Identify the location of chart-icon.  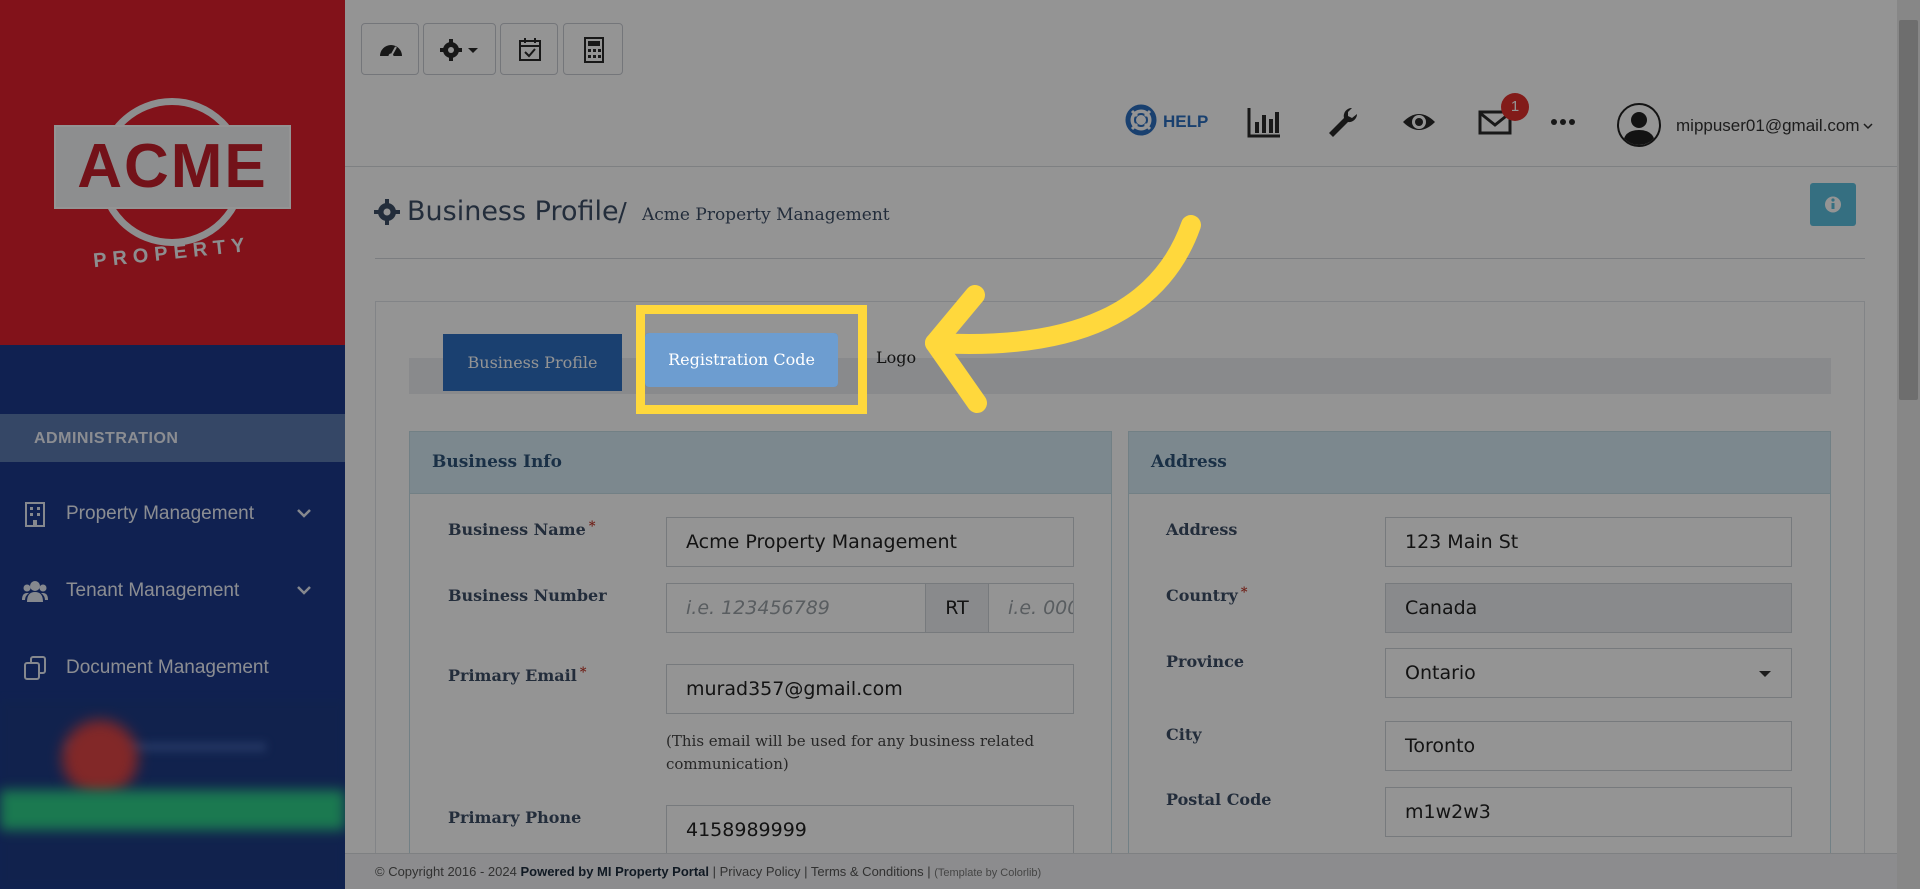
(1264, 122).